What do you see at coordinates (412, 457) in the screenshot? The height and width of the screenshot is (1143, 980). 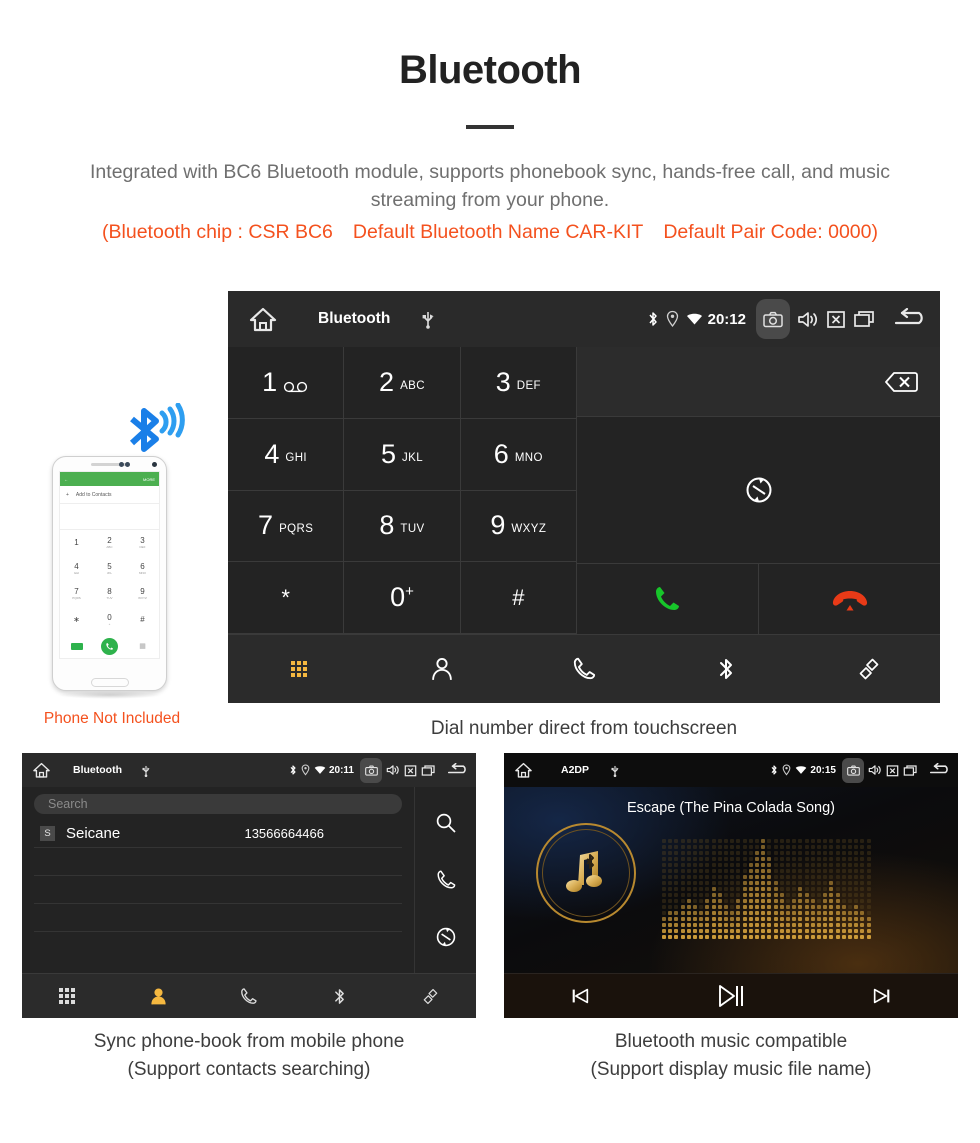 I see `key-letters: JKL` at bounding box center [412, 457].